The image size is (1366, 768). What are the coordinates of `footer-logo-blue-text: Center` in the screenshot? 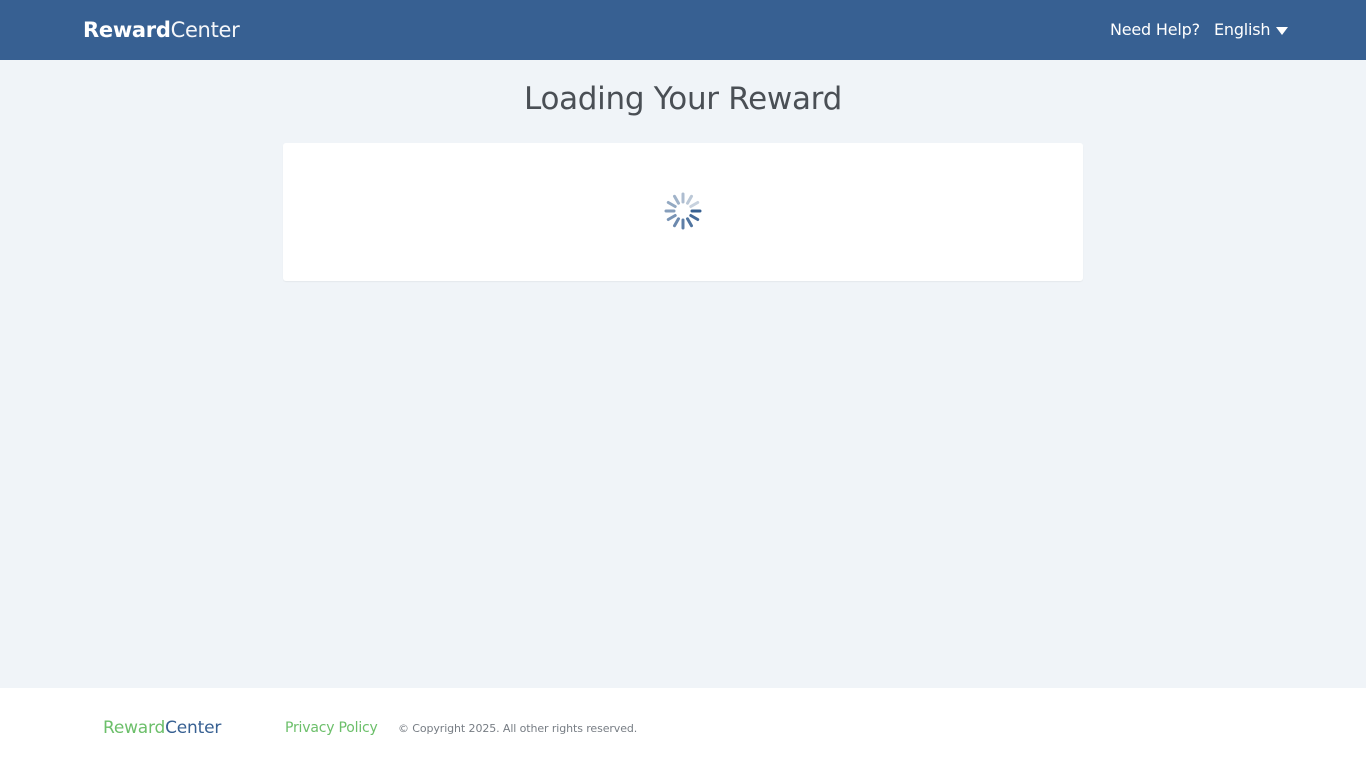 It's located at (193, 728).